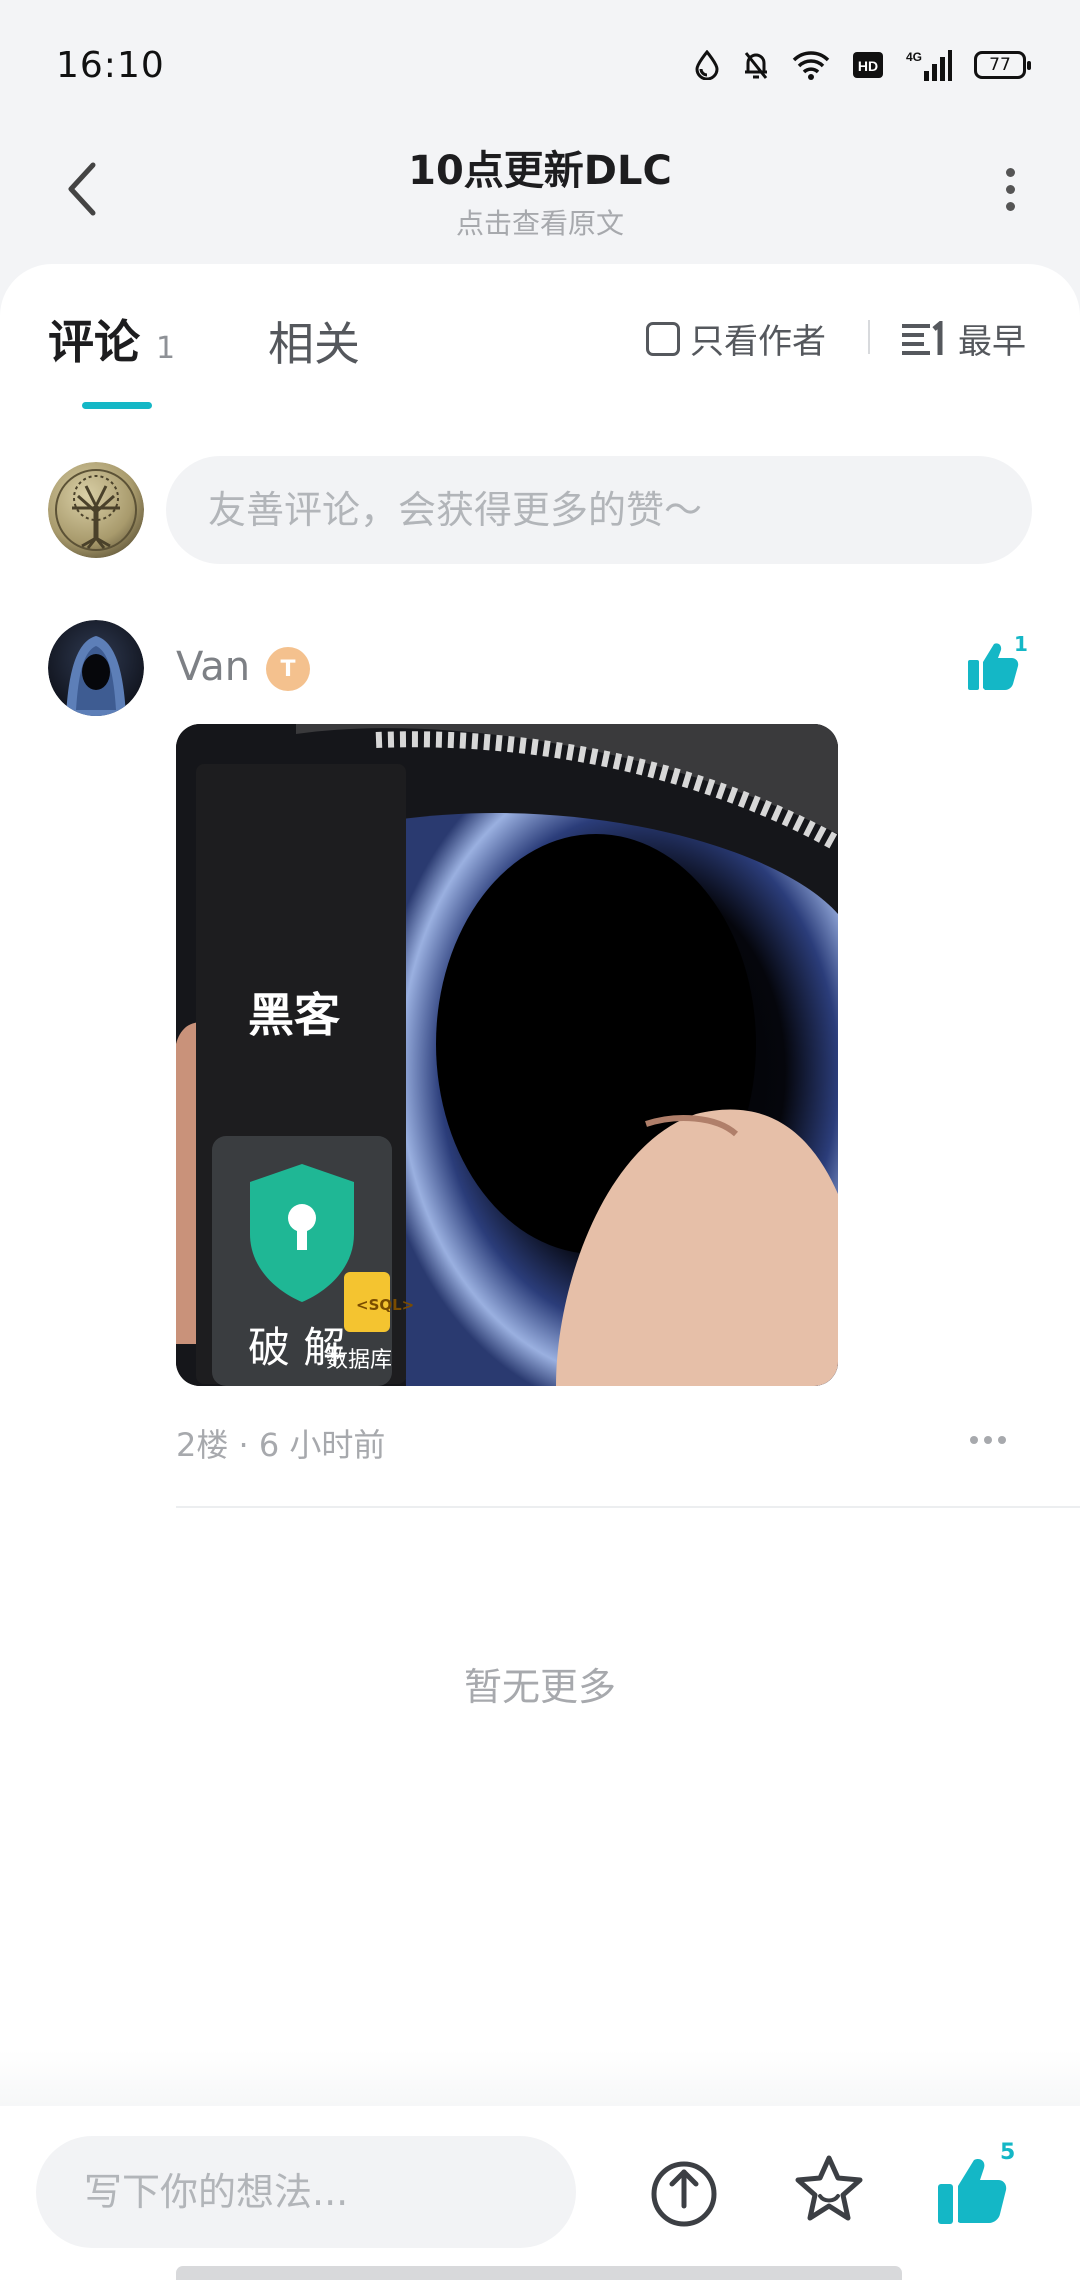  I want to click on tree-of-life-coin-avatar, so click(96, 510).